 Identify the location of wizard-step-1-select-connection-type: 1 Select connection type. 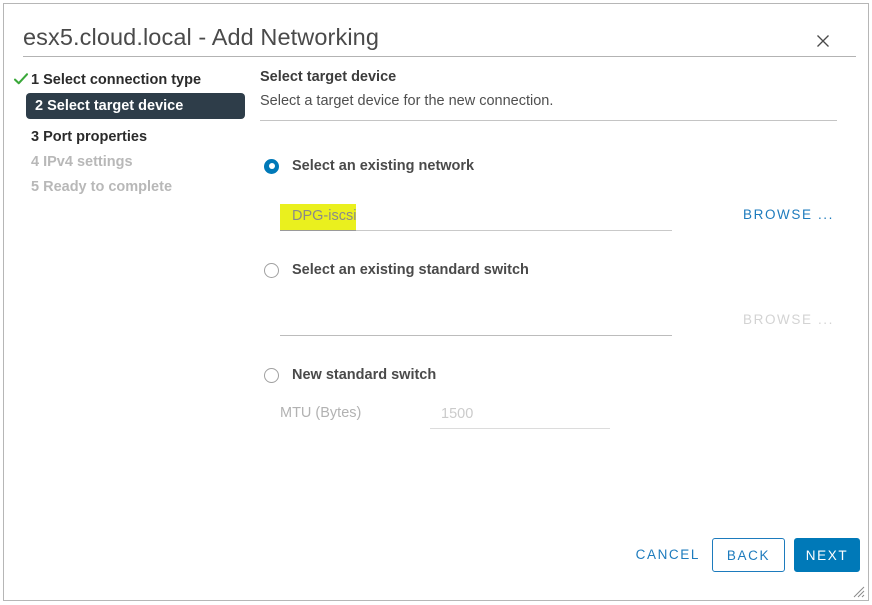
(102, 79).